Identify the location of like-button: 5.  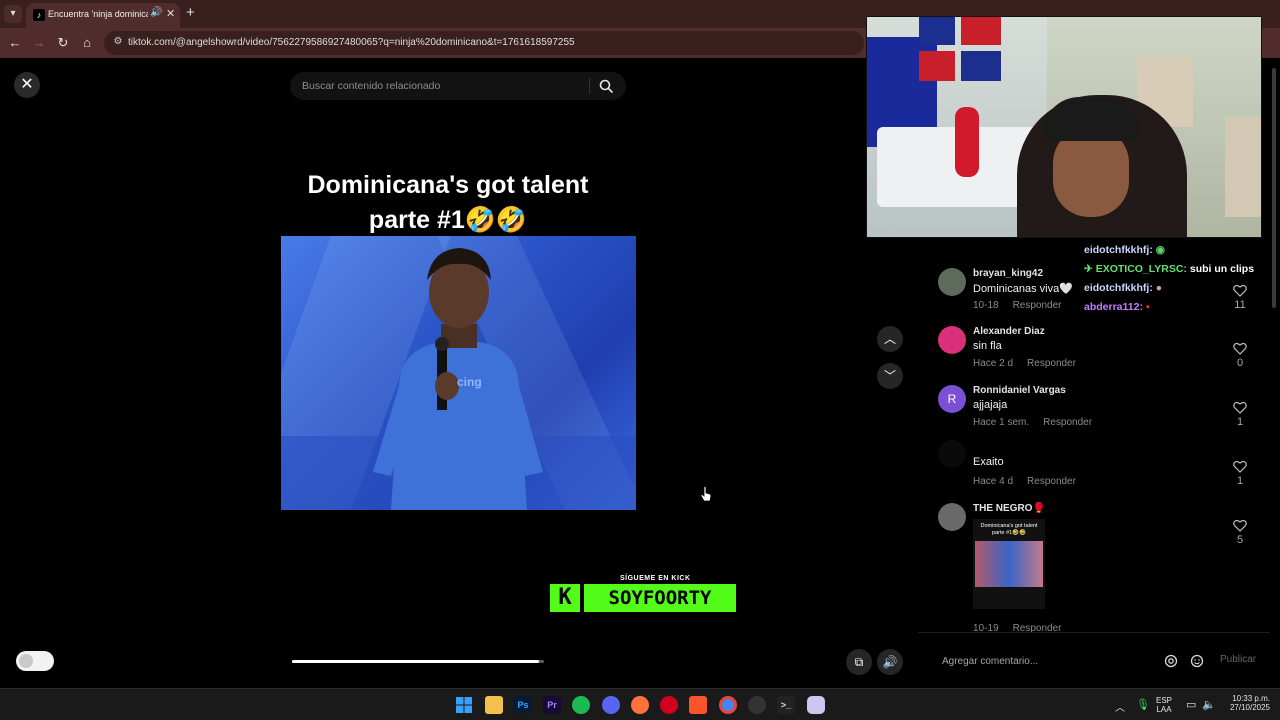
(1240, 532).